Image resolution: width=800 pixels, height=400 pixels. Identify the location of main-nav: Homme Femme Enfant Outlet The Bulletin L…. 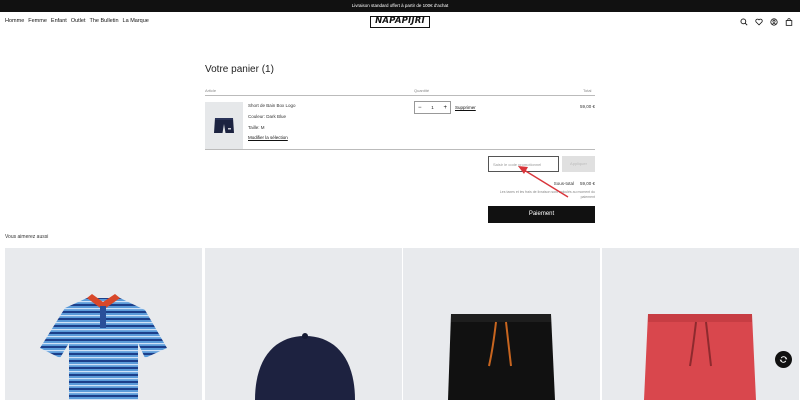
(77, 21).